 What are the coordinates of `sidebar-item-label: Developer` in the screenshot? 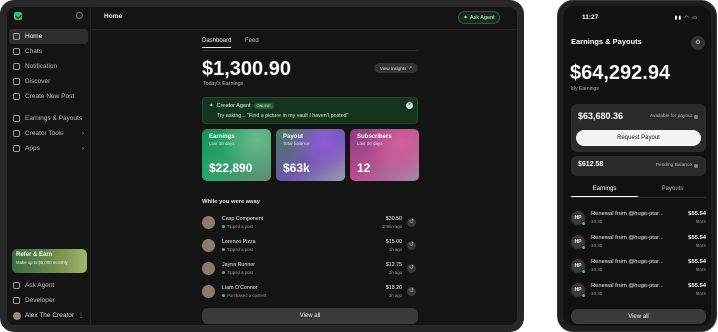 It's located at (40, 300).